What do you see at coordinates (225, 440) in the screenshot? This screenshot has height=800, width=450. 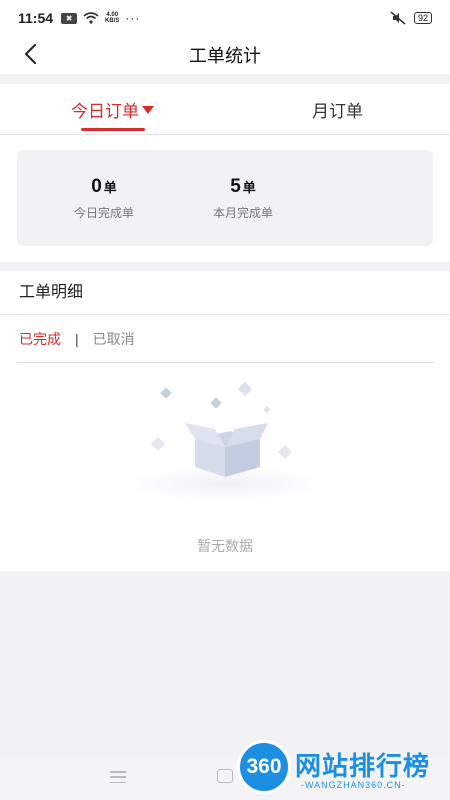 I see `empty-box-illustration` at bounding box center [225, 440].